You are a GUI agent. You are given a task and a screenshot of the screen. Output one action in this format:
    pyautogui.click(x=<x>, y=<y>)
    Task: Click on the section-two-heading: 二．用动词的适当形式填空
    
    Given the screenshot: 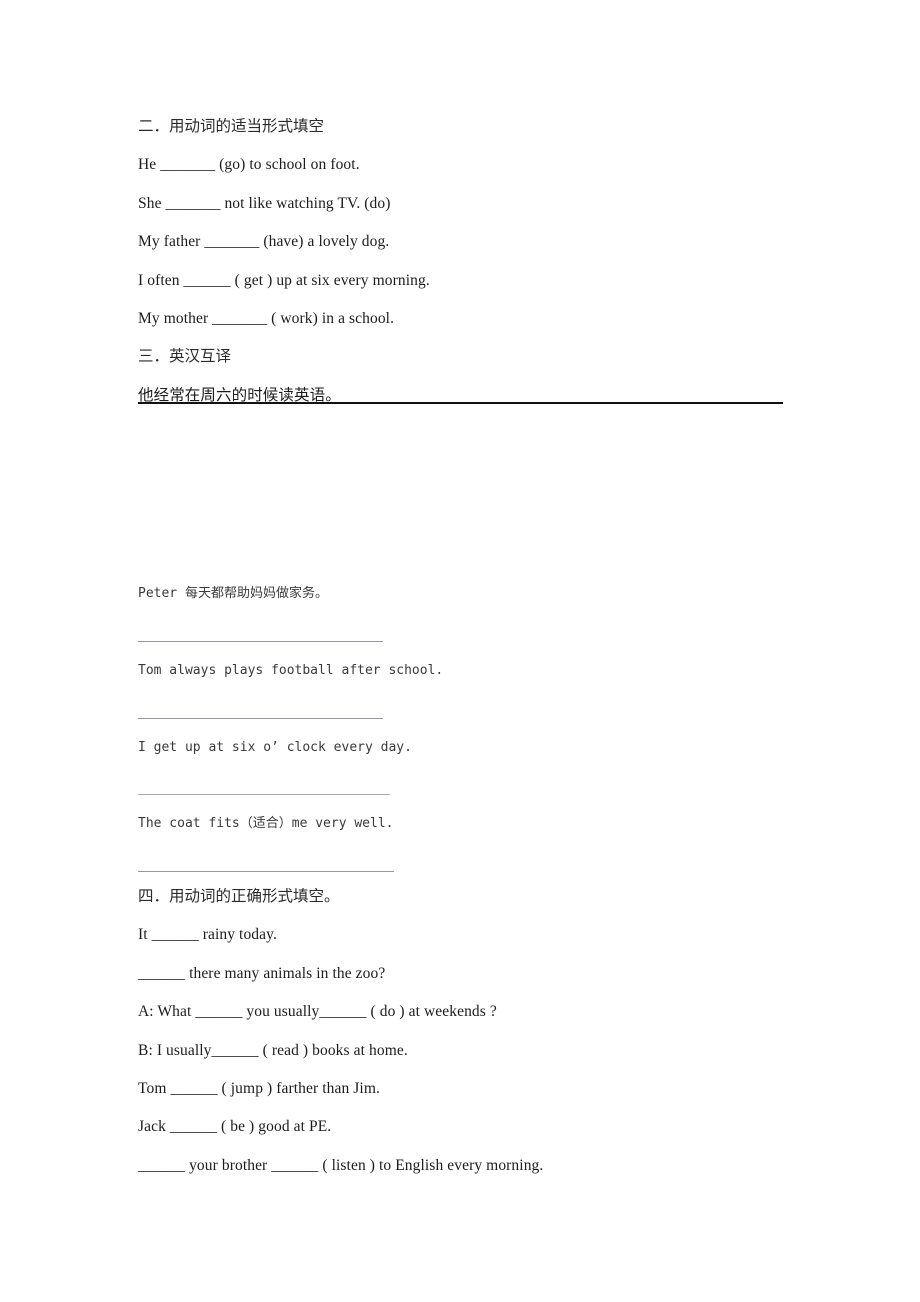 What is the action you would take?
    pyautogui.click(x=231, y=126)
    